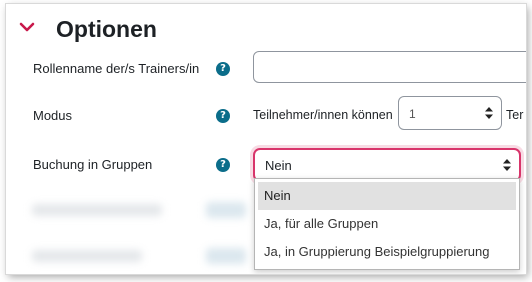  What do you see at coordinates (387, 165) in the screenshot?
I see `groups-select: Nein` at bounding box center [387, 165].